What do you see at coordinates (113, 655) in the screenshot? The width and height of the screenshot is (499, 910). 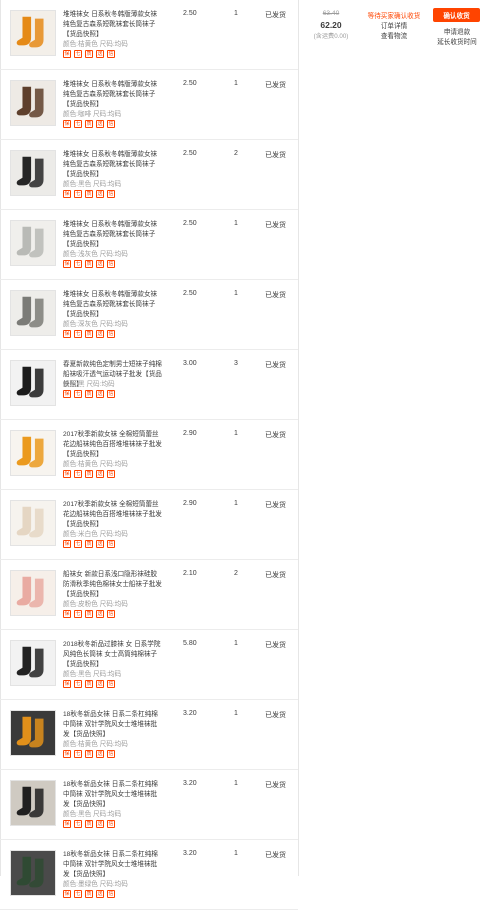 I see `product-title-link: 2018秋冬新品过膝袜 女 日系学院风纯色长筒袜 女士高筒纯棉袜子【货品快照】` at bounding box center [113, 655].